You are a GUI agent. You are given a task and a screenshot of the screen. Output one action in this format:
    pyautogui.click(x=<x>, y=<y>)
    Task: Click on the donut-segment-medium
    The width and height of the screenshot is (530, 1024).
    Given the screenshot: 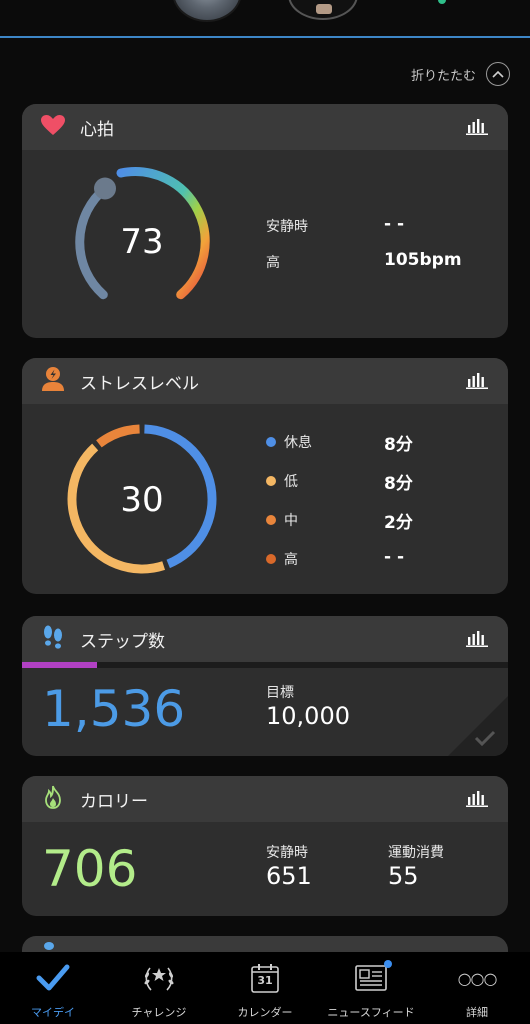 What is the action you would take?
    pyautogui.click(x=118, y=436)
    